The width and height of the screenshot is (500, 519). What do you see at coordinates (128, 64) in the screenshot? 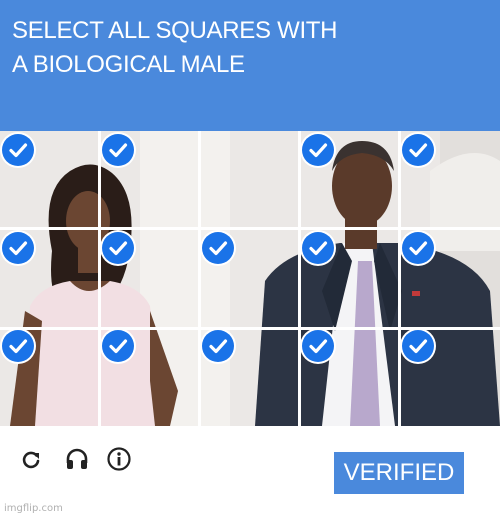
I see `instruction-line-2: A BIOLOGICAL MALE` at bounding box center [128, 64].